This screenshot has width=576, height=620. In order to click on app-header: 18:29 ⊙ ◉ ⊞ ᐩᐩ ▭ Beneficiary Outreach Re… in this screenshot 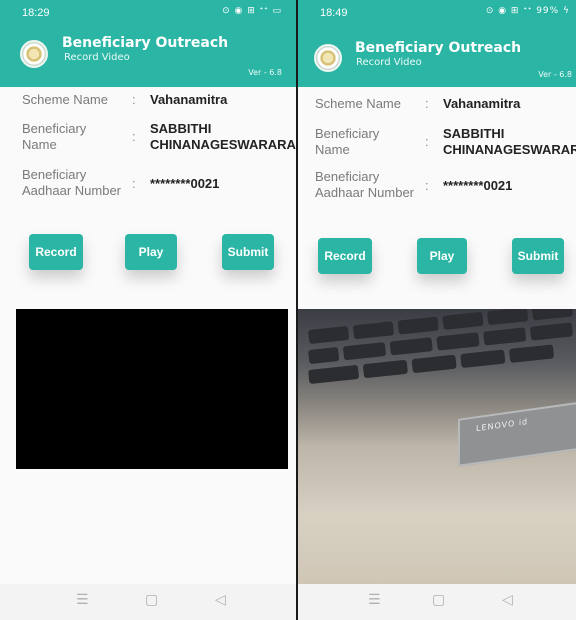, I will do `click(148, 43)`.